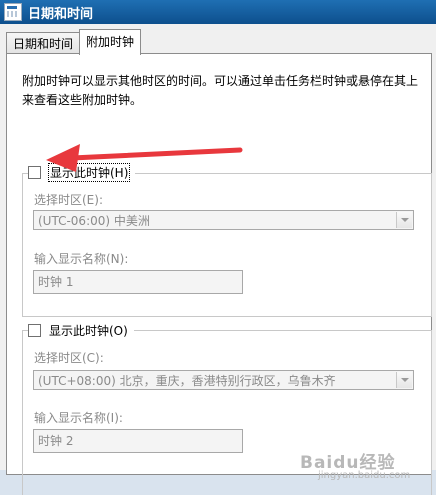  Describe the element at coordinates (88, 330) in the screenshot. I see `clock2-checkbox-label: 显示此时钟(O)` at that location.